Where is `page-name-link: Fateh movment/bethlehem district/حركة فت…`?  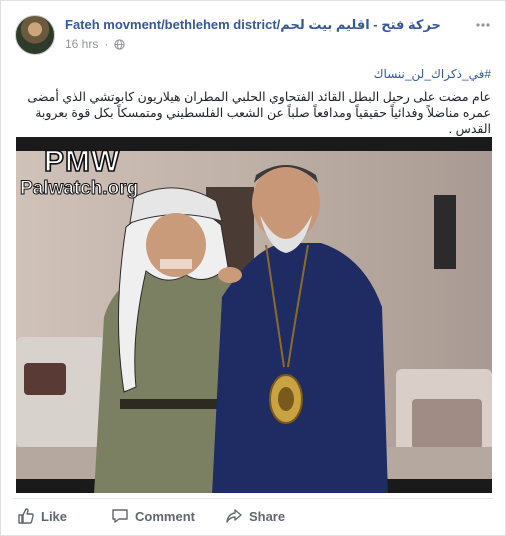
page-name-link: Fateh movment/bethlehem district/حركة فت… is located at coordinates (253, 25).